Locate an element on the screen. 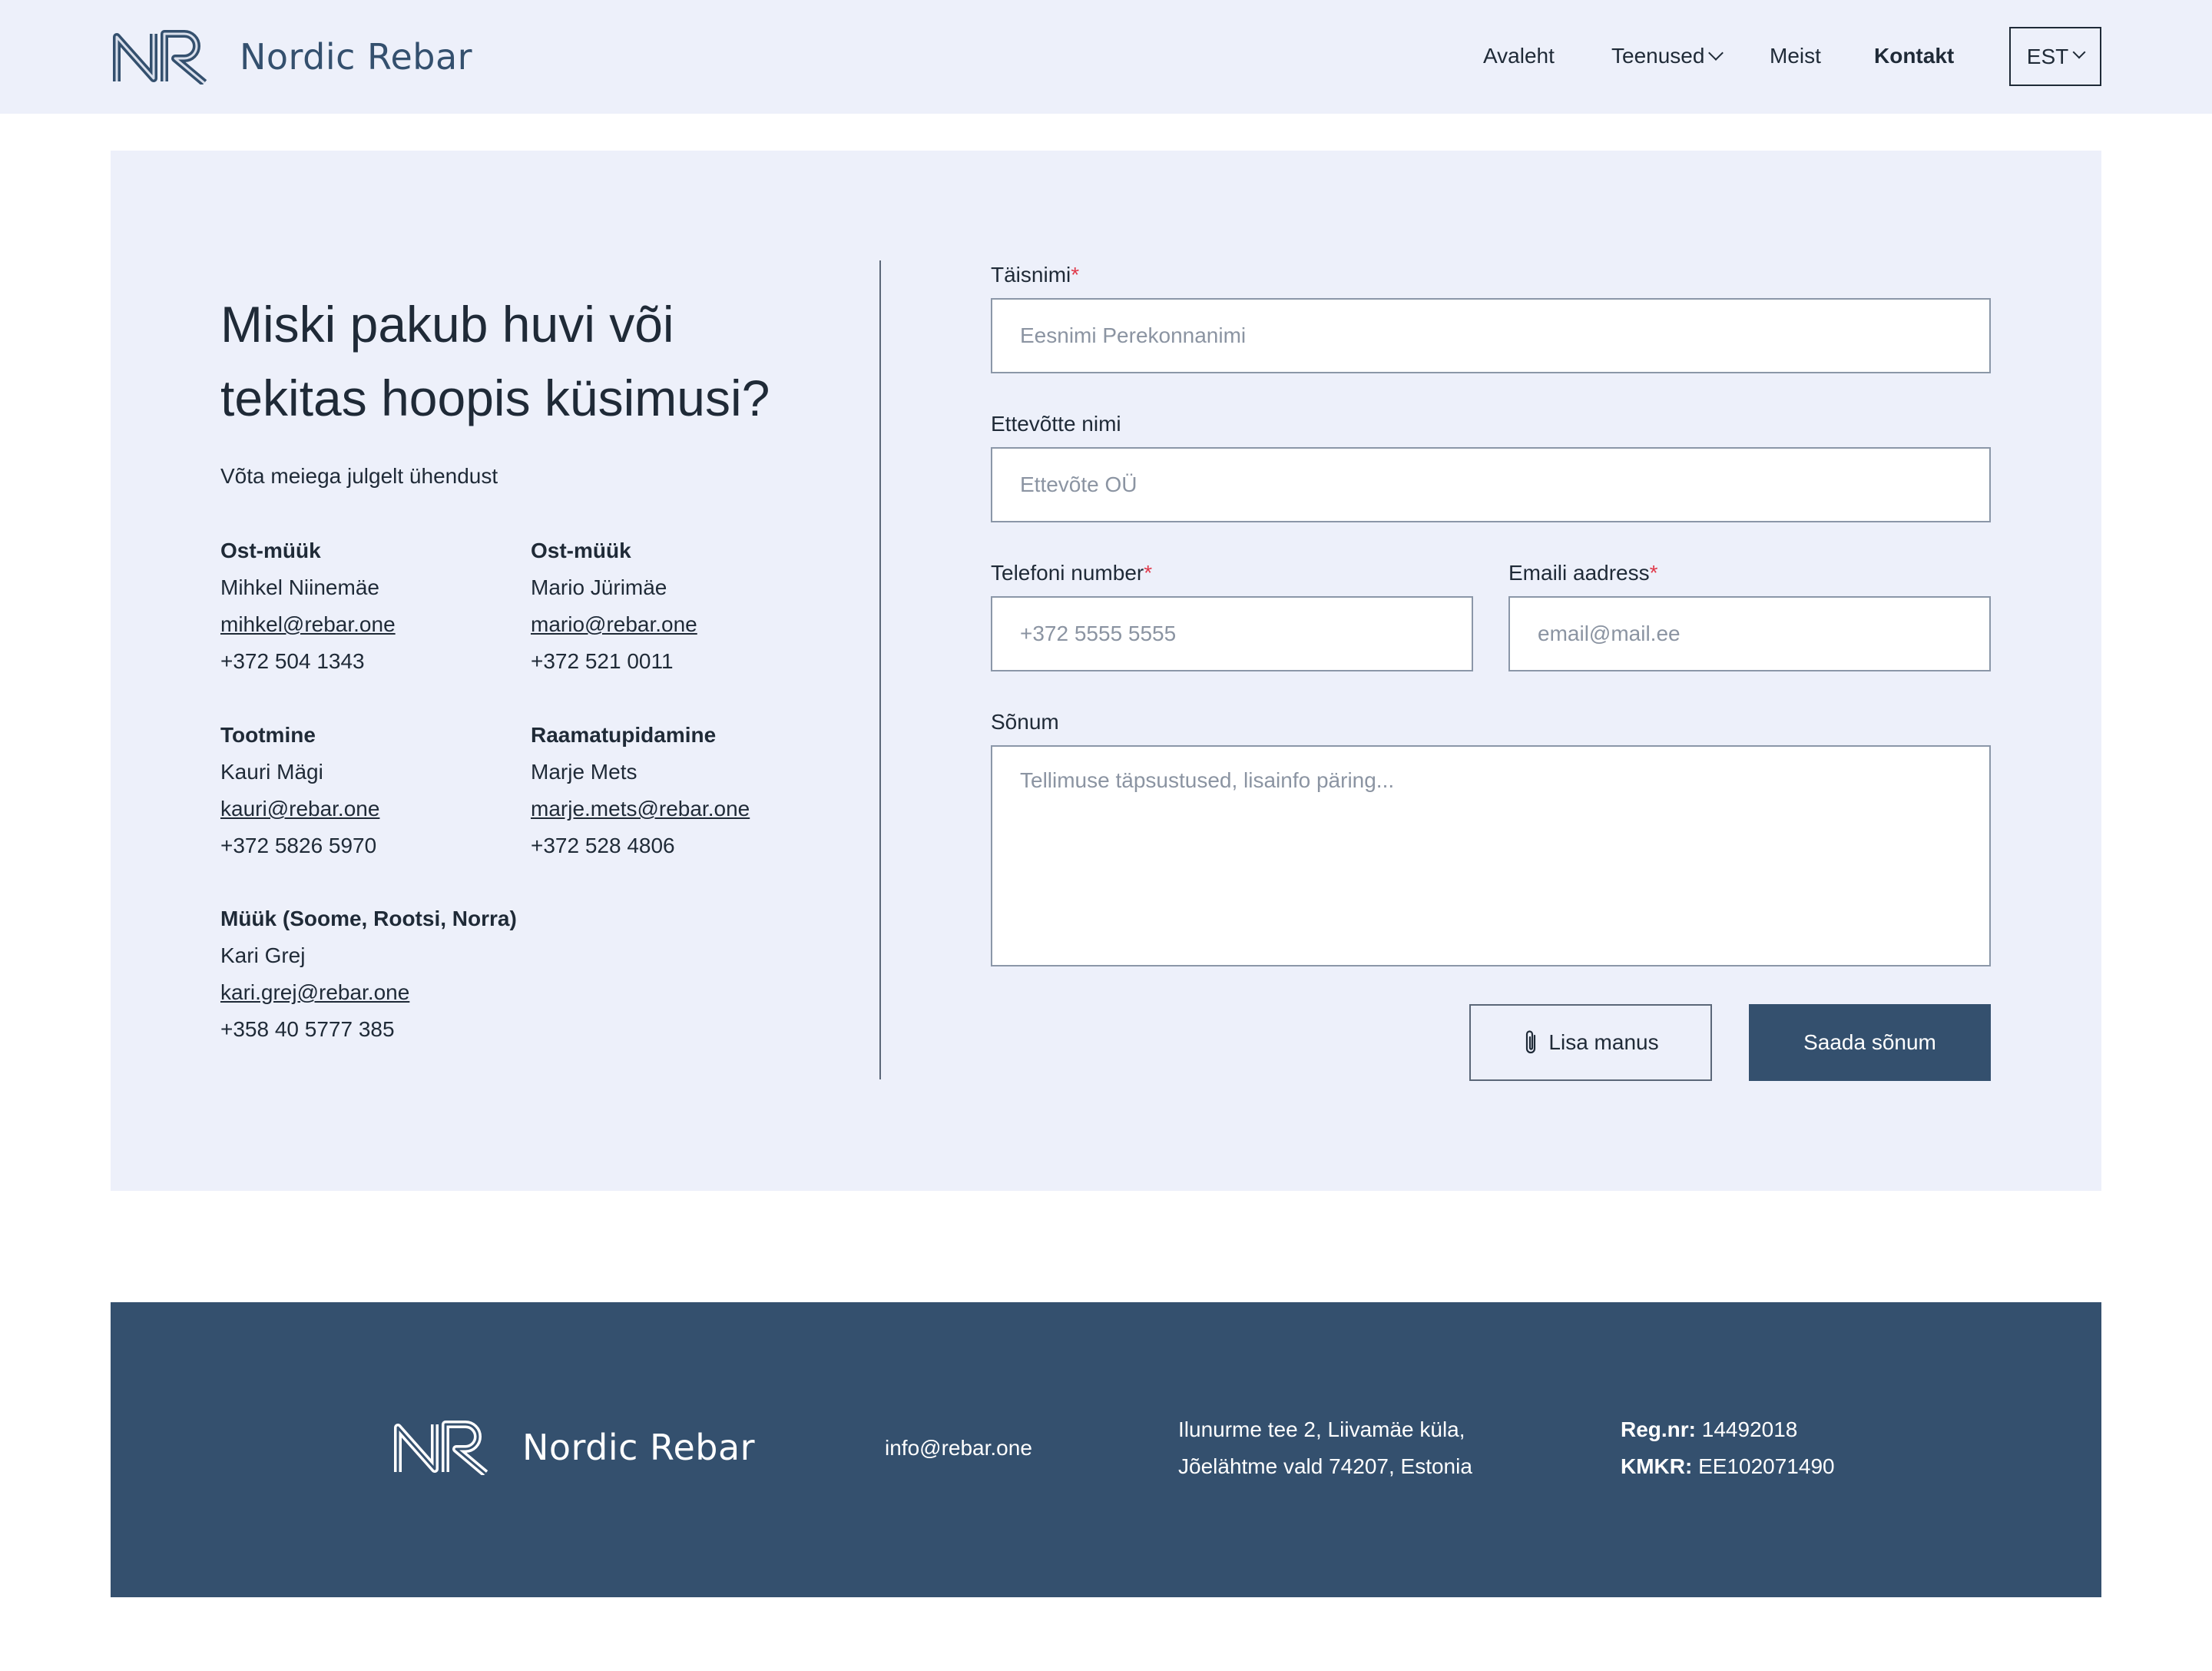  contact-phone: +372 5826 5970 is located at coordinates (299, 845).